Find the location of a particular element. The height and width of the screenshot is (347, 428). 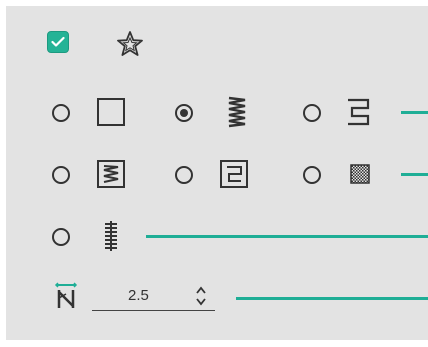

crosshatch-radio is located at coordinates (312, 175).